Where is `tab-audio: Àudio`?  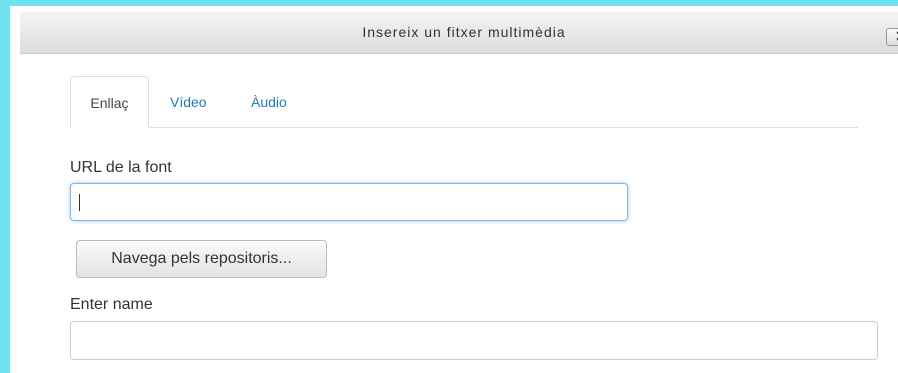
tab-audio: Àudio is located at coordinates (269, 101).